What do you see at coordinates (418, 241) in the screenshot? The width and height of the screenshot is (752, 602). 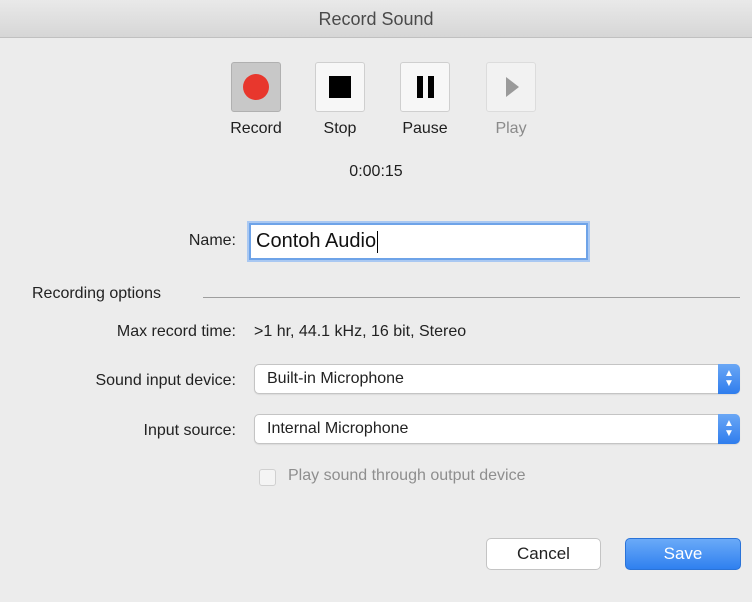 I see `name-input: Contoh Audio` at bounding box center [418, 241].